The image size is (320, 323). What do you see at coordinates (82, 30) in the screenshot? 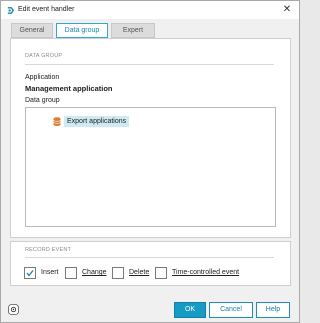
I see `tab-data-group: Data group` at bounding box center [82, 30].